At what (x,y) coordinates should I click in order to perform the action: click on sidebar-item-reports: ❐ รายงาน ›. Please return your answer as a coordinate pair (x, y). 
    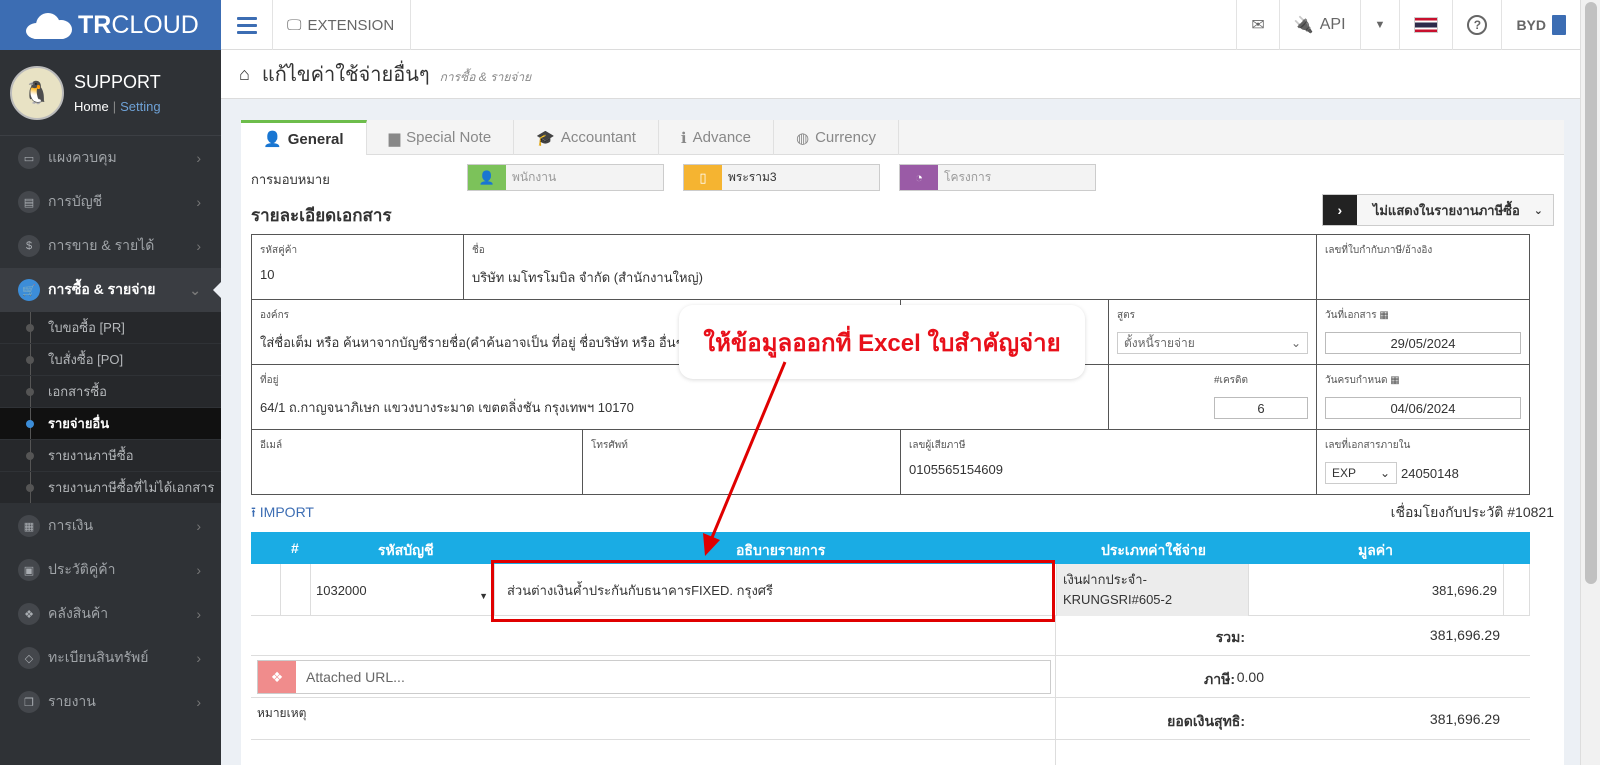
    Looking at the image, I should click on (110, 702).